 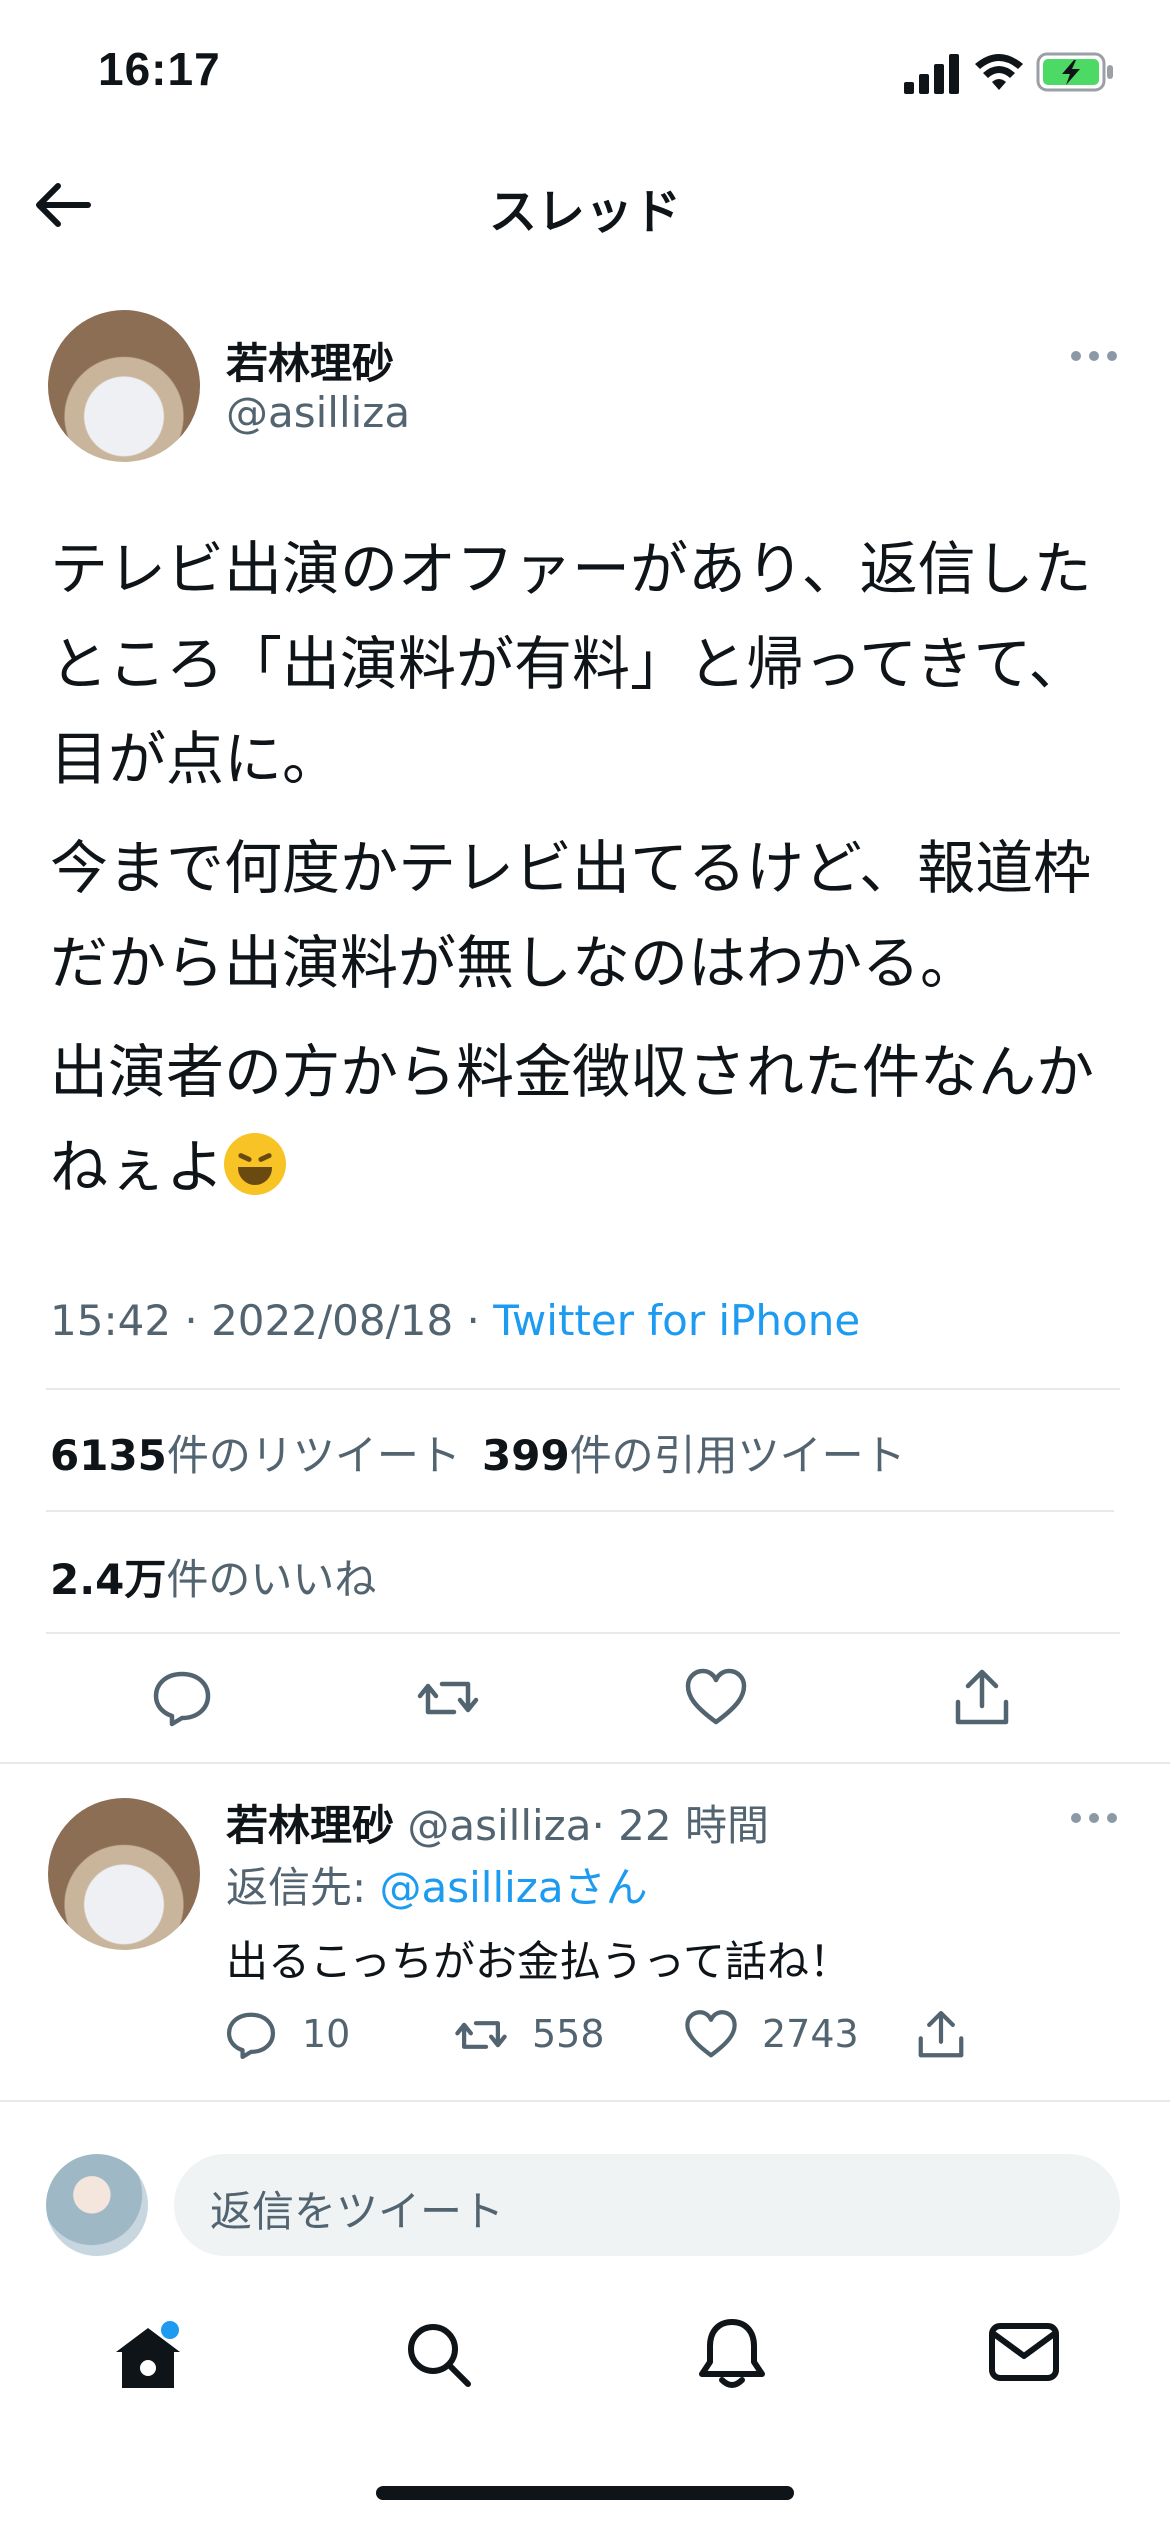 I want to click on quote-stats: 399件の引用ツイート, so click(x=694, y=1452).